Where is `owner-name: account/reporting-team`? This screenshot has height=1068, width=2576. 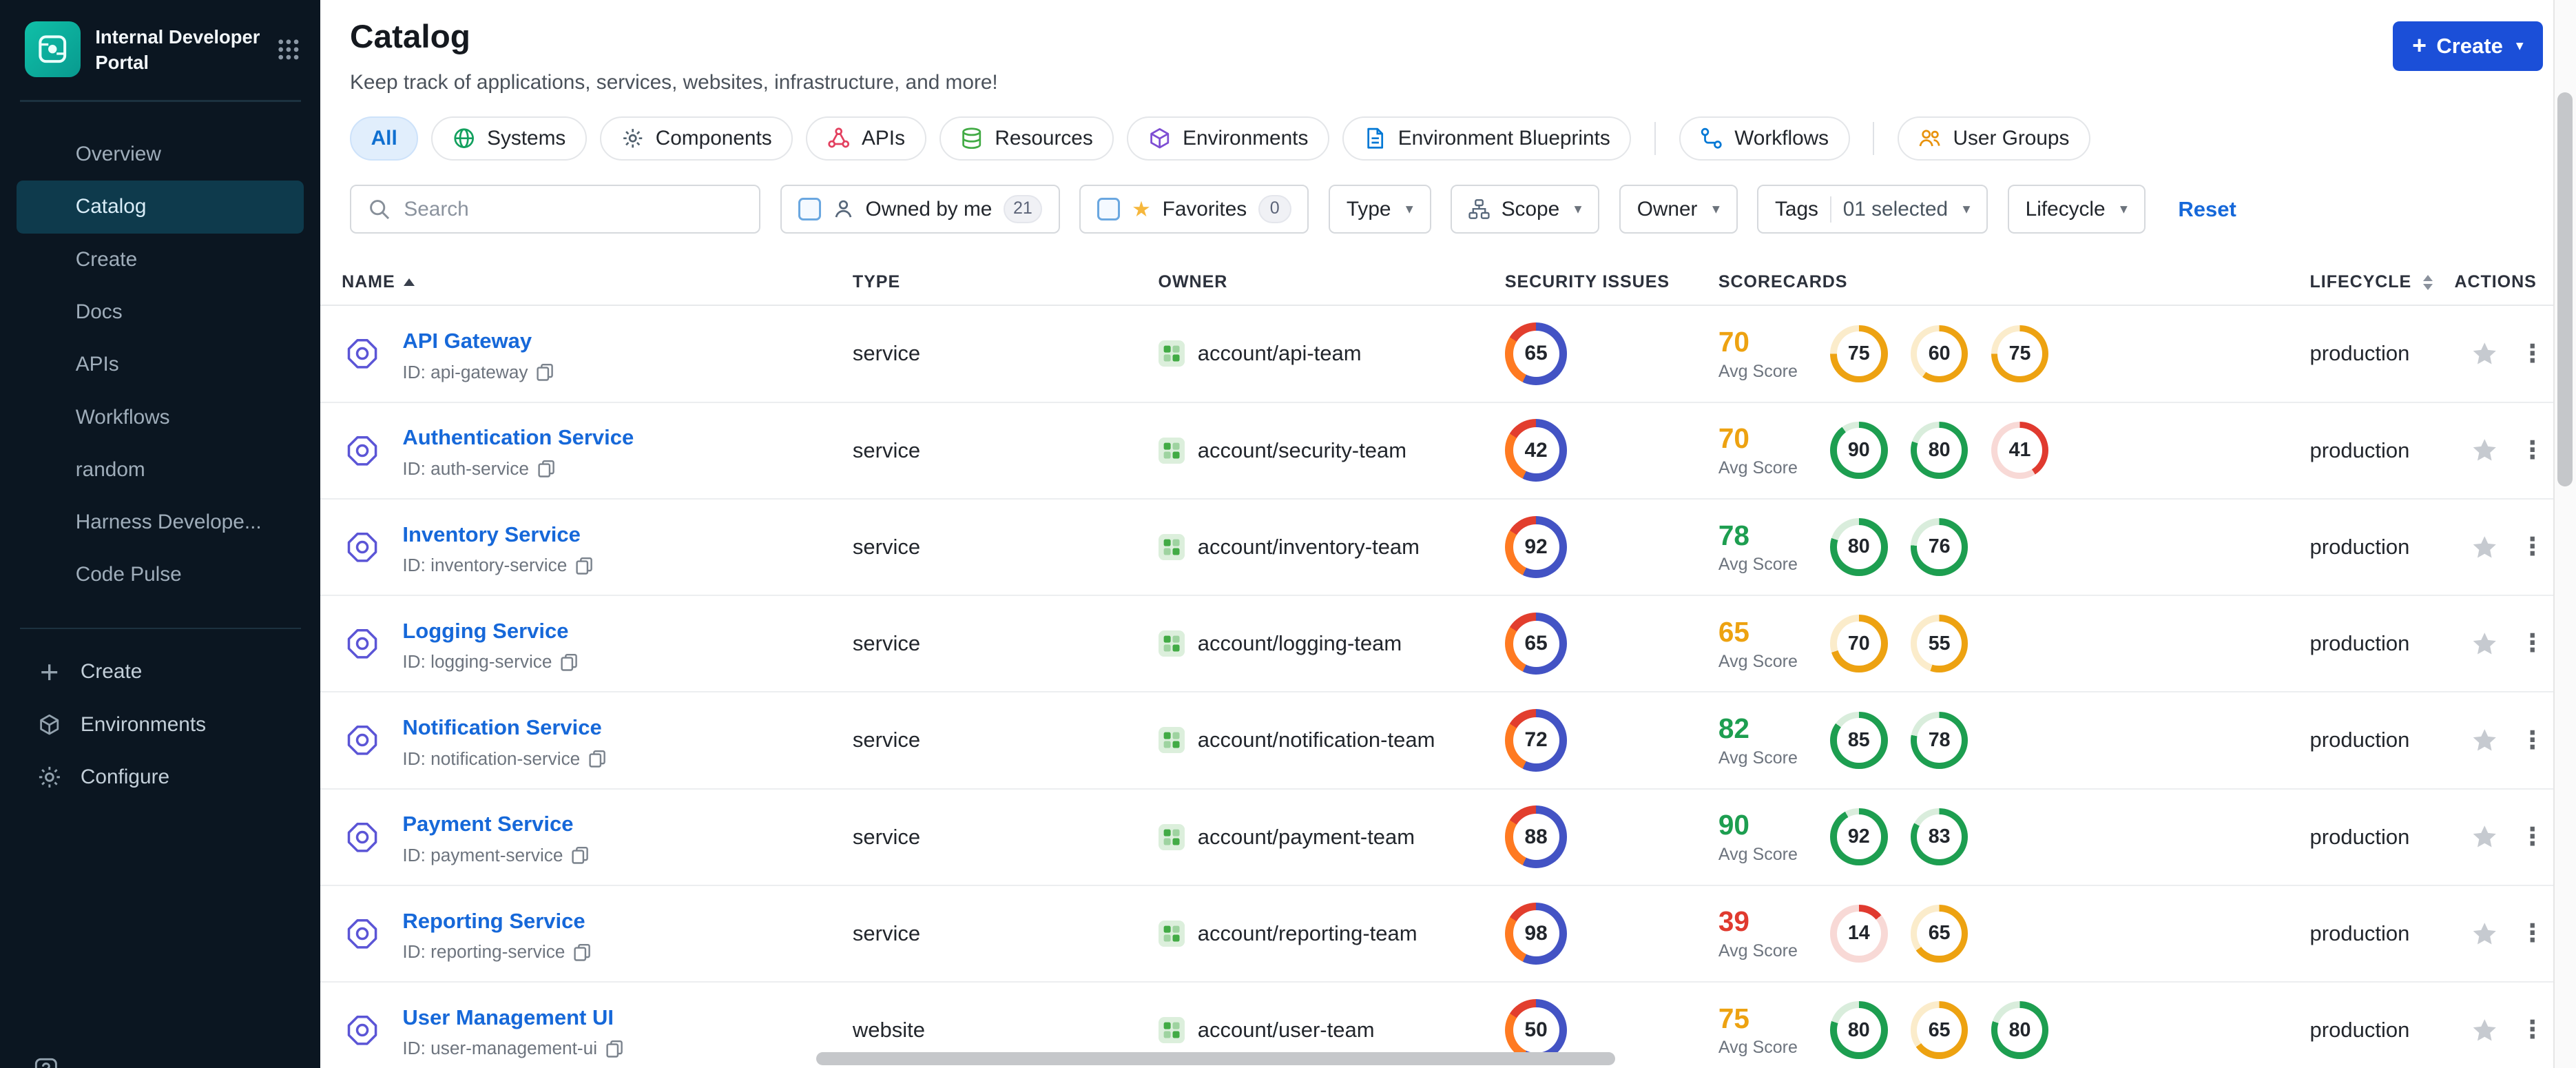 owner-name: account/reporting-team is located at coordinates (1307, 934).